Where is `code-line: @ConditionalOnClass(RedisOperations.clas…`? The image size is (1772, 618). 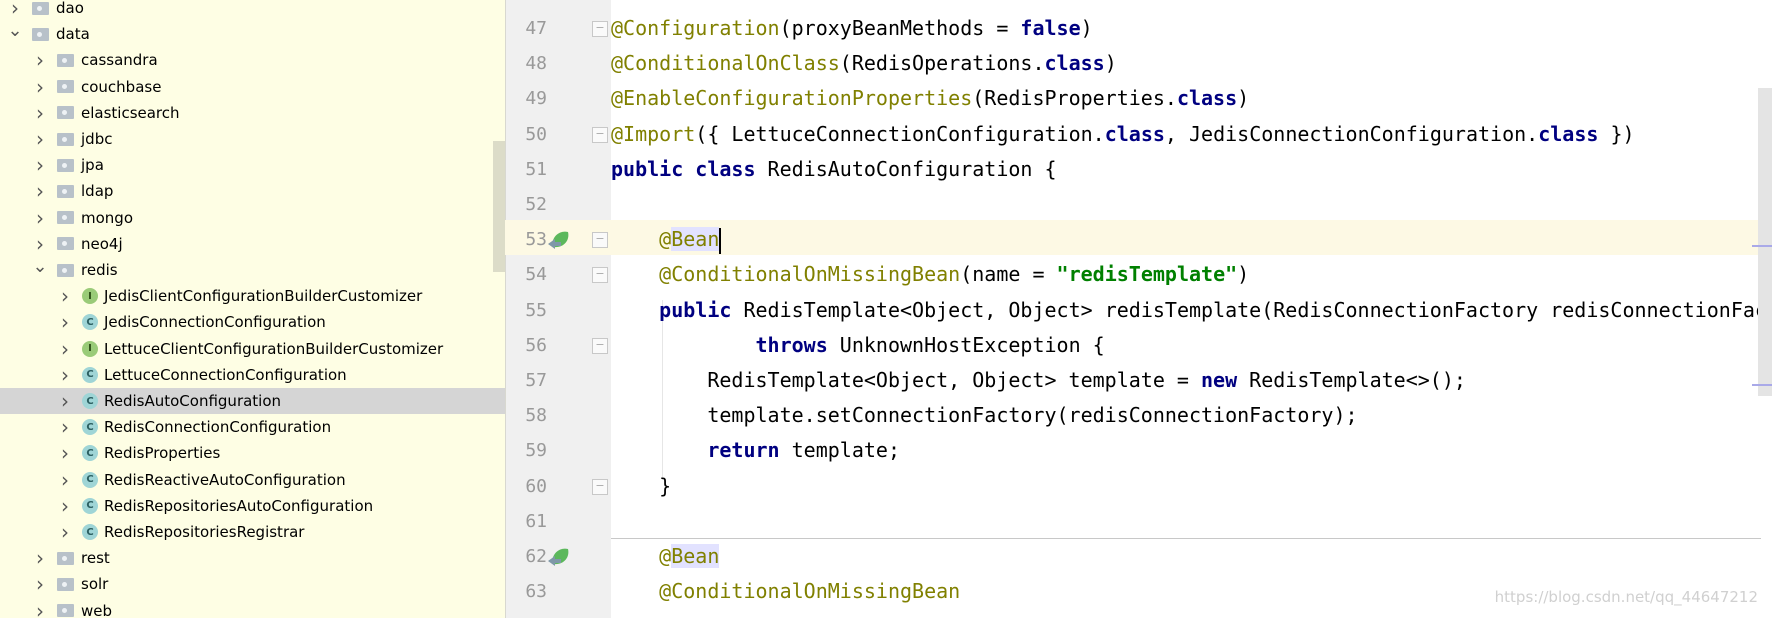 code-line: @ConditionalOnClass(RedisOperations.clas… is located at coordinates (864, 63).